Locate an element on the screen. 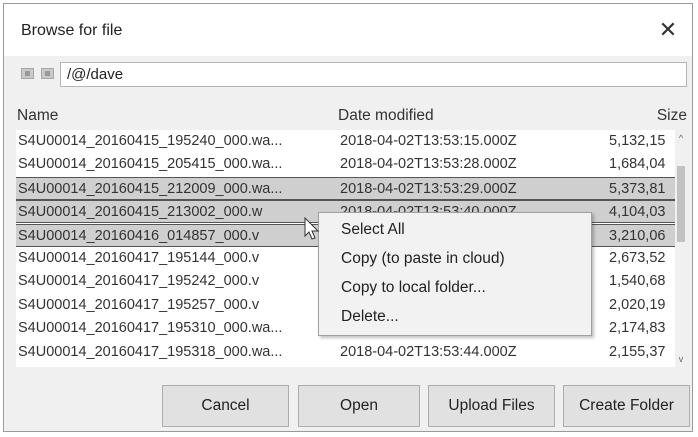  file-size: 2,174,83 is located at coordinates (637, 328).